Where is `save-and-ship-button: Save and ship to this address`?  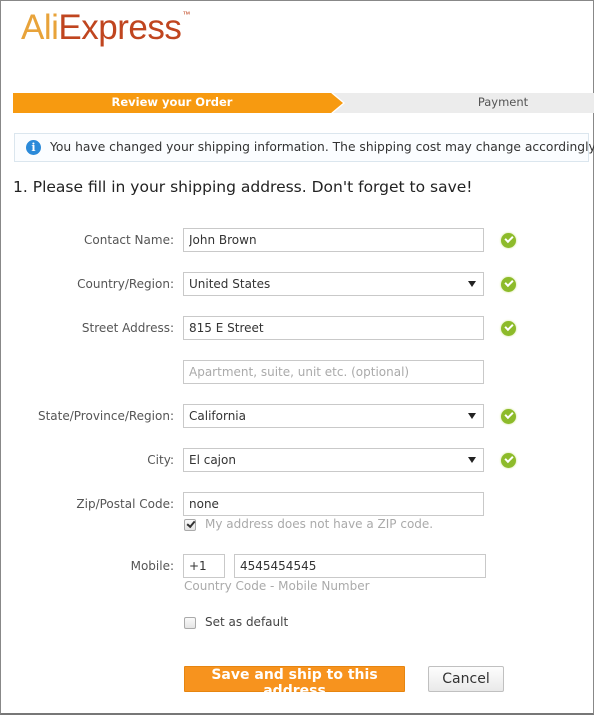 save-and-ship-button: Save and ship to this address is located at coordinates (294, 682).